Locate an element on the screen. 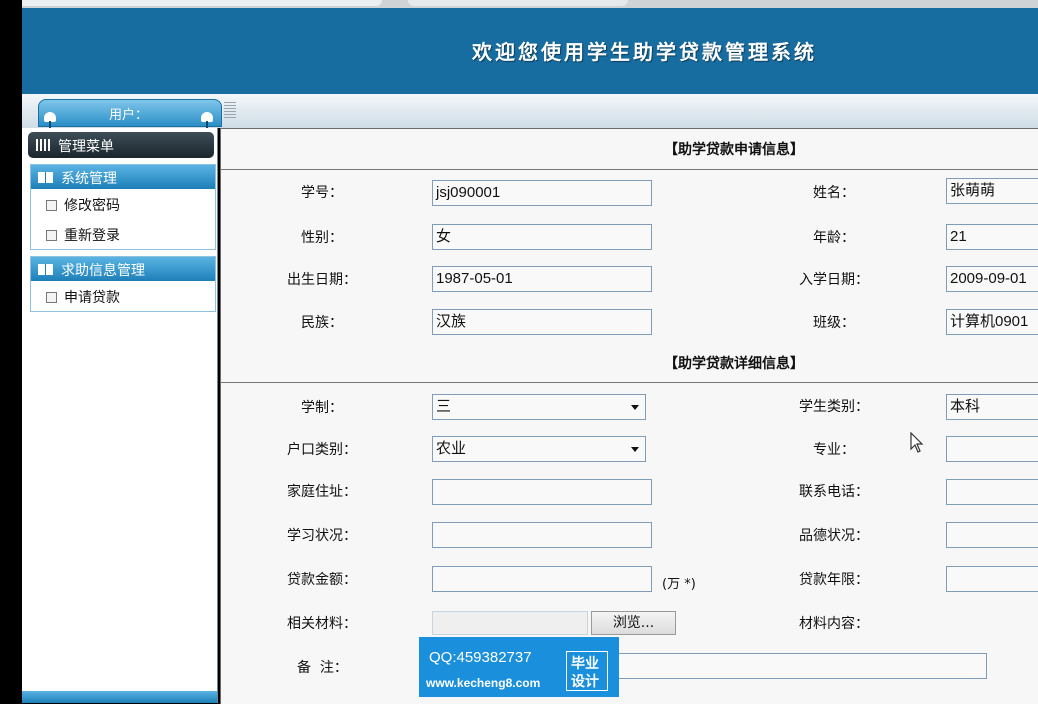 The image size is (1038, 704). materials-file-path is located at coordinates (510, 623).